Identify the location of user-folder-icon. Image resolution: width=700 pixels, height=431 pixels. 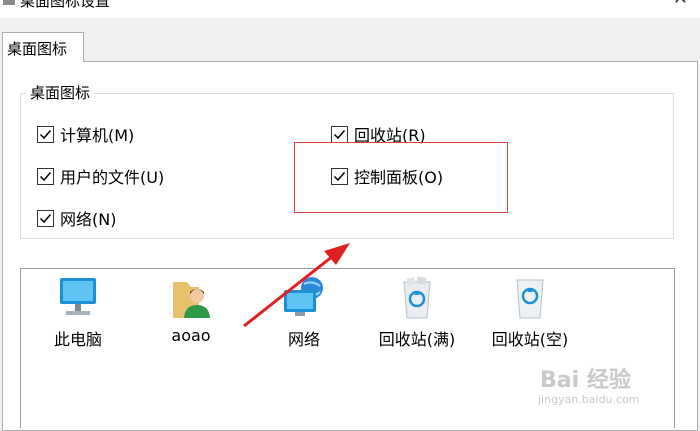
(191, 300).